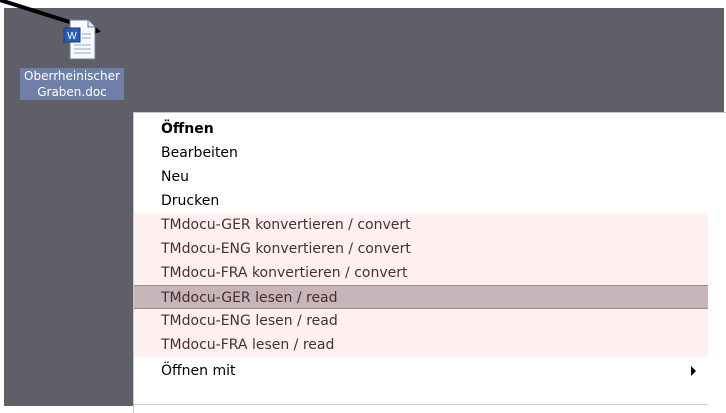 Image resolution: width=726 pixels, height=413 pixels. I want to click on menu-item-tmdocu-ger-read: TMdocu-GER lesen / read, so click(421, 297).